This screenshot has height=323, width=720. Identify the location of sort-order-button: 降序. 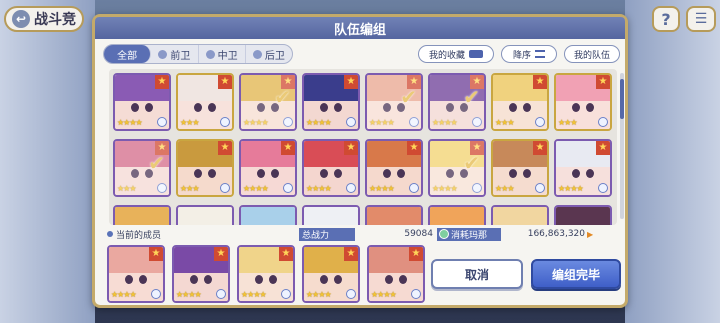
(529, 54).